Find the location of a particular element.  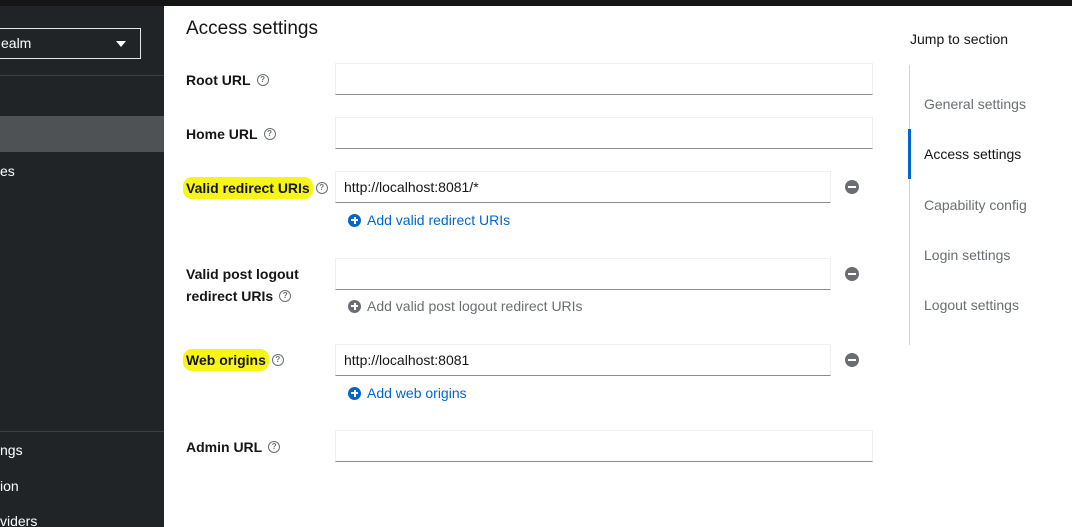

valid-redirect-uri-input: http://localhost:8081/* is located at coordinates (583, 187).